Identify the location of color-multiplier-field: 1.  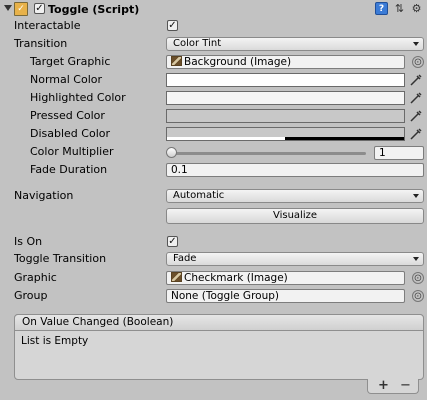
(399, 153).